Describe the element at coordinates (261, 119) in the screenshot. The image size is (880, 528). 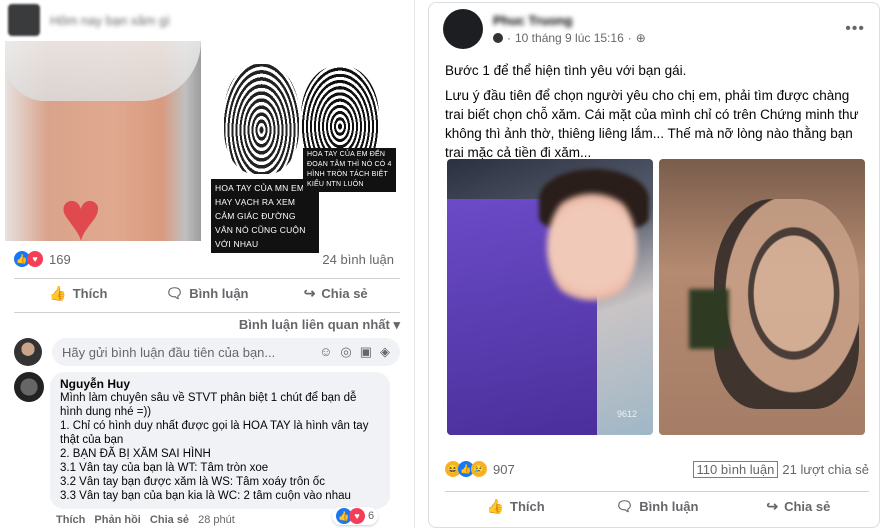
I see `fingerprint-left-icon` at that location.